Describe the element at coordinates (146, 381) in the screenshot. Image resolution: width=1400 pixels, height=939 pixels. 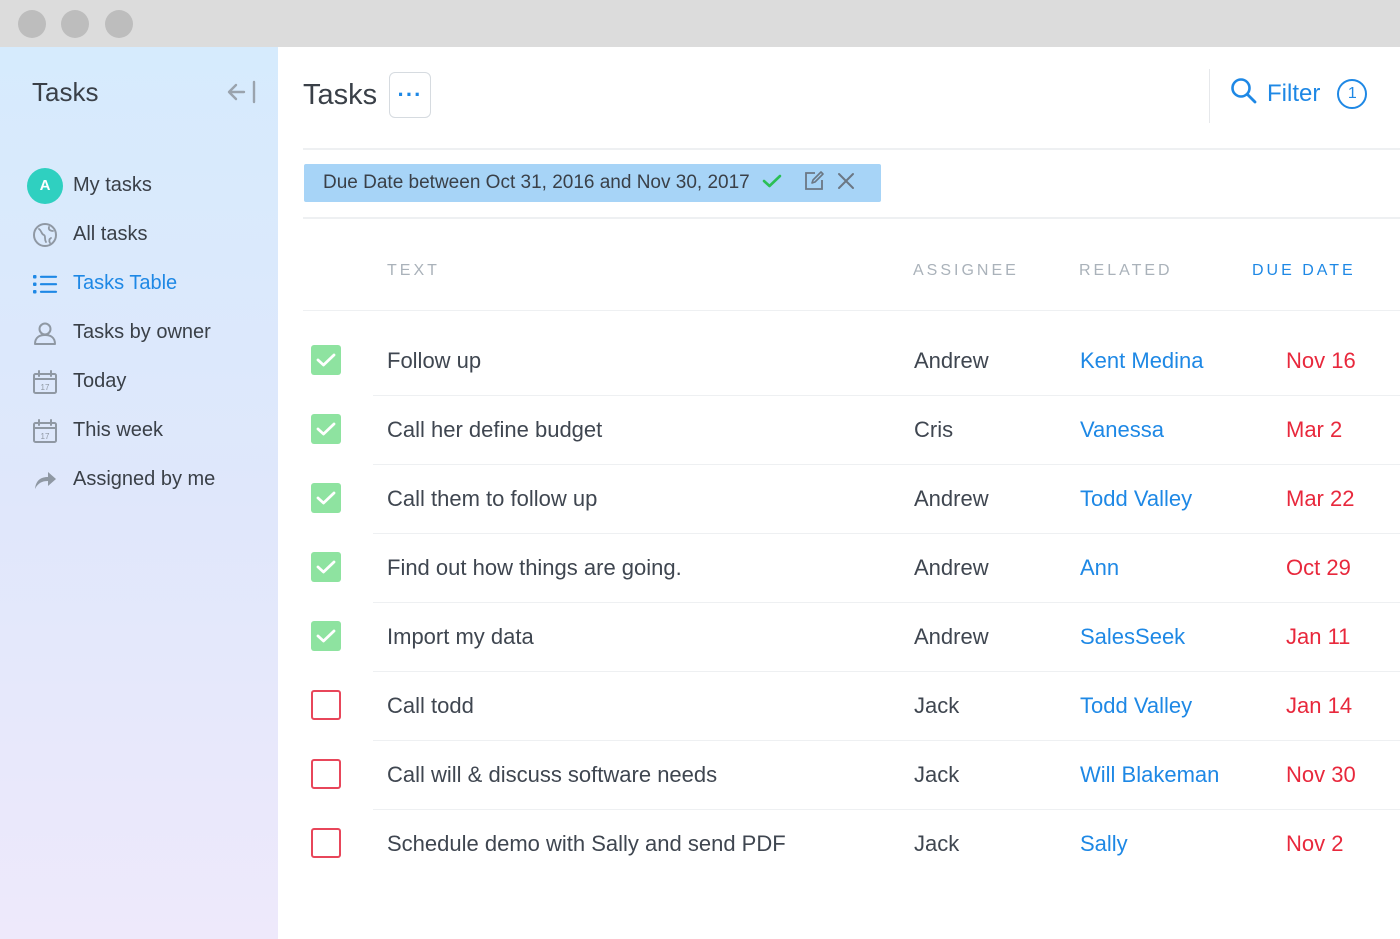
I see `sidebar-item-today: 17 Today` at that location.